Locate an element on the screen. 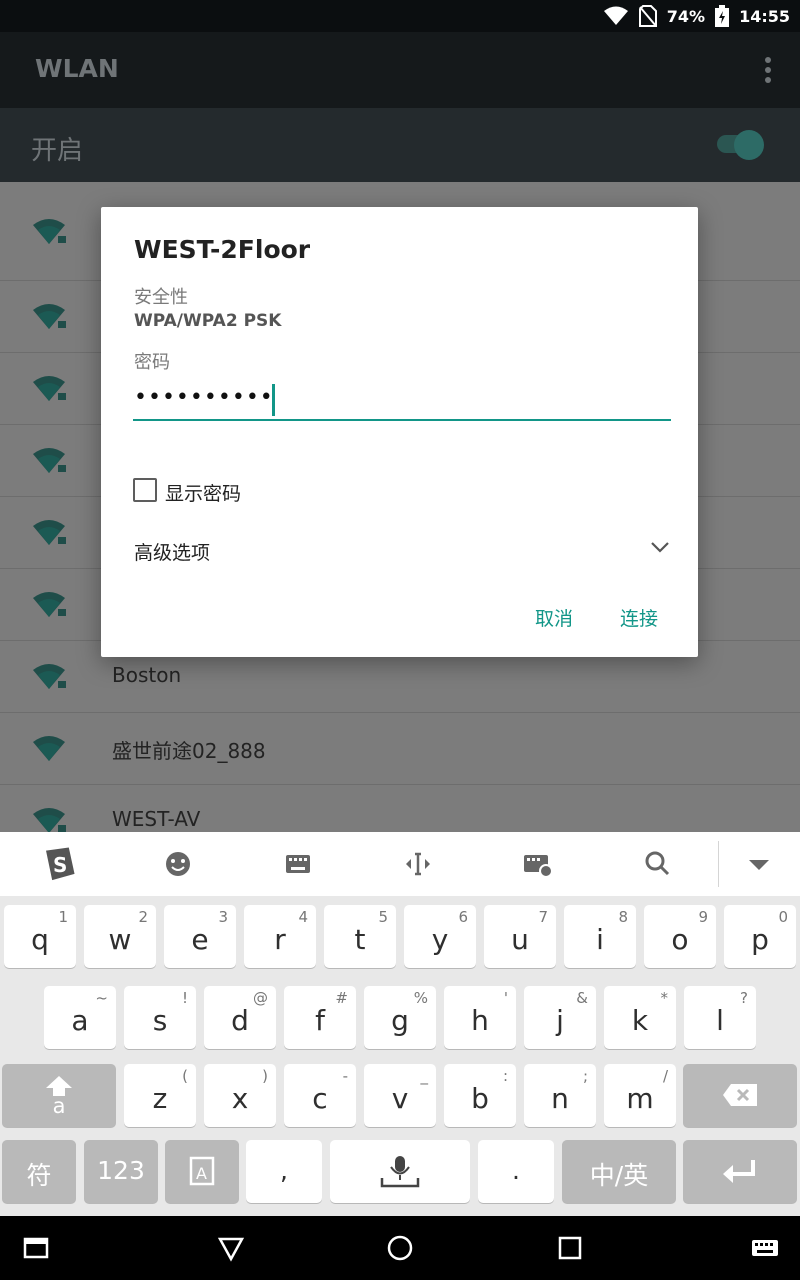 This screenshot has width=800, height=1280. search-icon is located at coordinates (658, 864).